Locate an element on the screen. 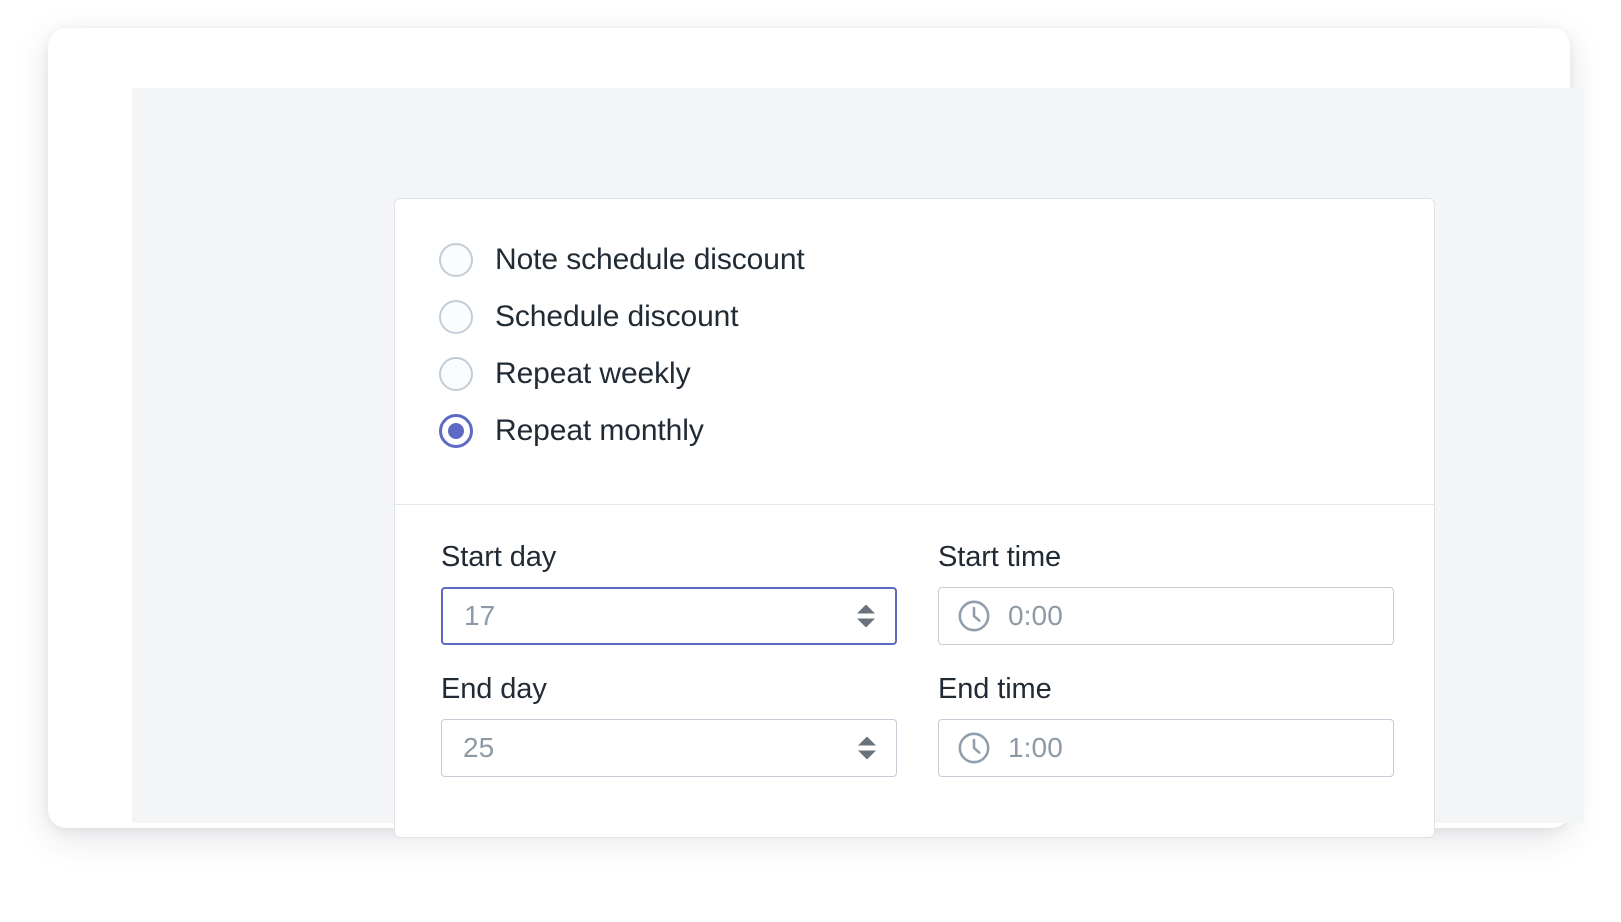 The image size is (1621, 922). radio-option-label: Schedule discount is located at coordinates (617, 316).